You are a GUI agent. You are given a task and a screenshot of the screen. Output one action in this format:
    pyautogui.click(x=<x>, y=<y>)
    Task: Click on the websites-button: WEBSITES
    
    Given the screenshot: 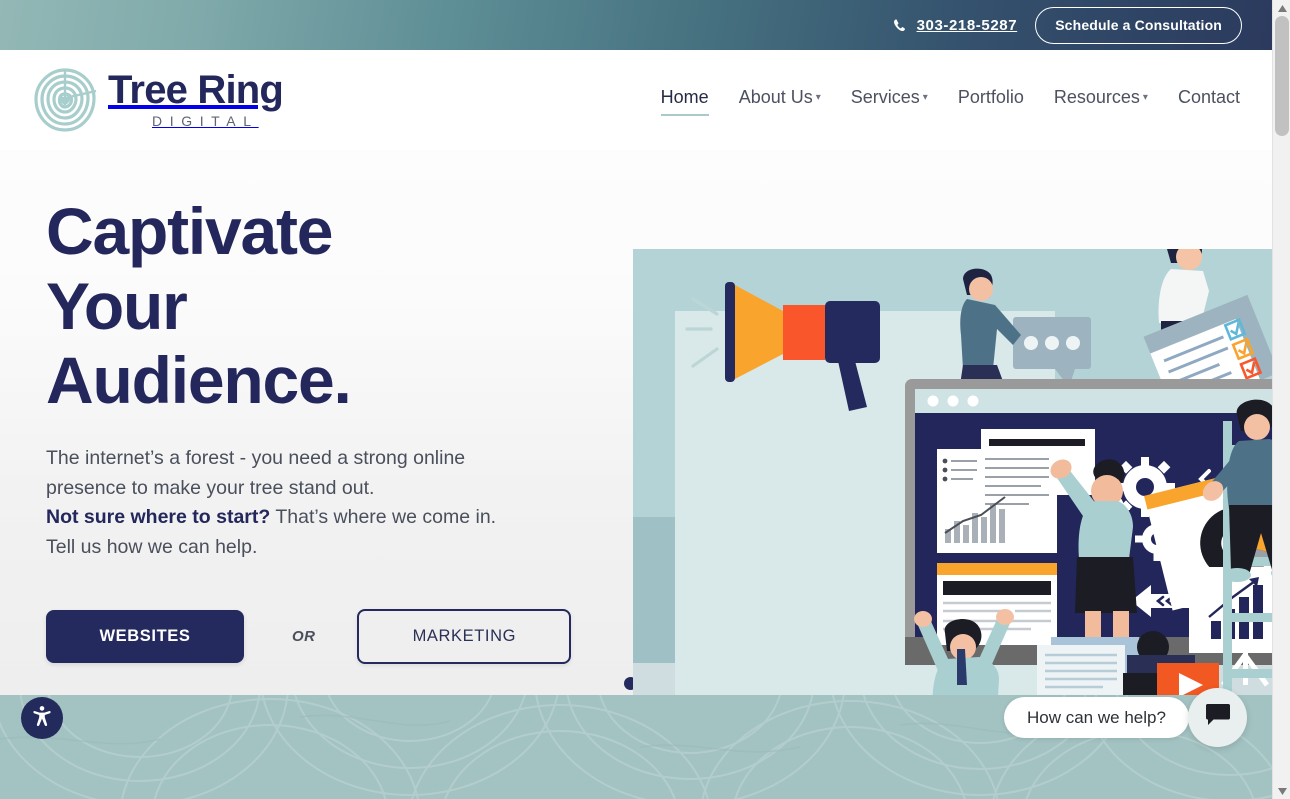 What is the action you would take?
    pyautogui.click(x=145, y=637)
    